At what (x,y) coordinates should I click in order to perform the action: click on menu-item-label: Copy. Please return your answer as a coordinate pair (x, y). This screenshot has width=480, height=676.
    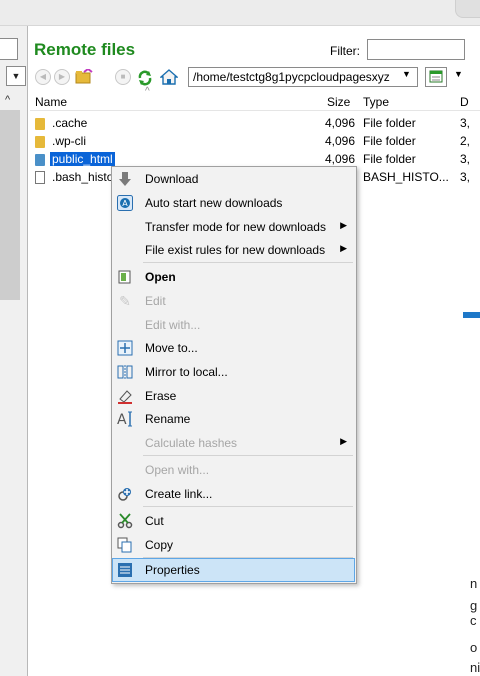
    Looking at the image, I should click on (159, 545).